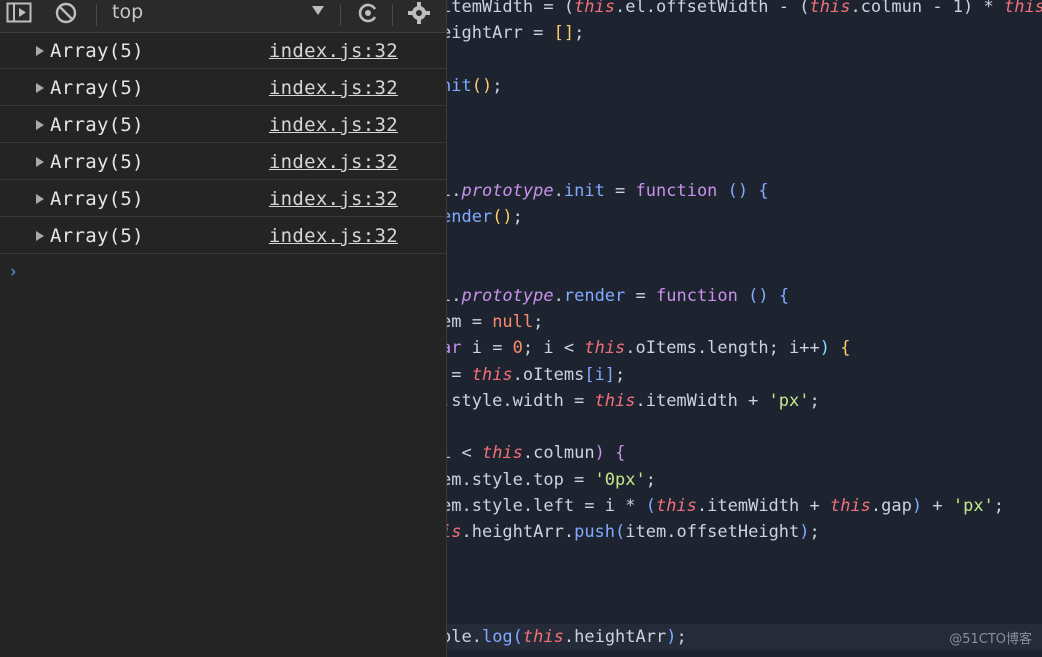  Describe the element at coordinates (66, 13) in the screenshot. I see `clear-console-icon` at that location.